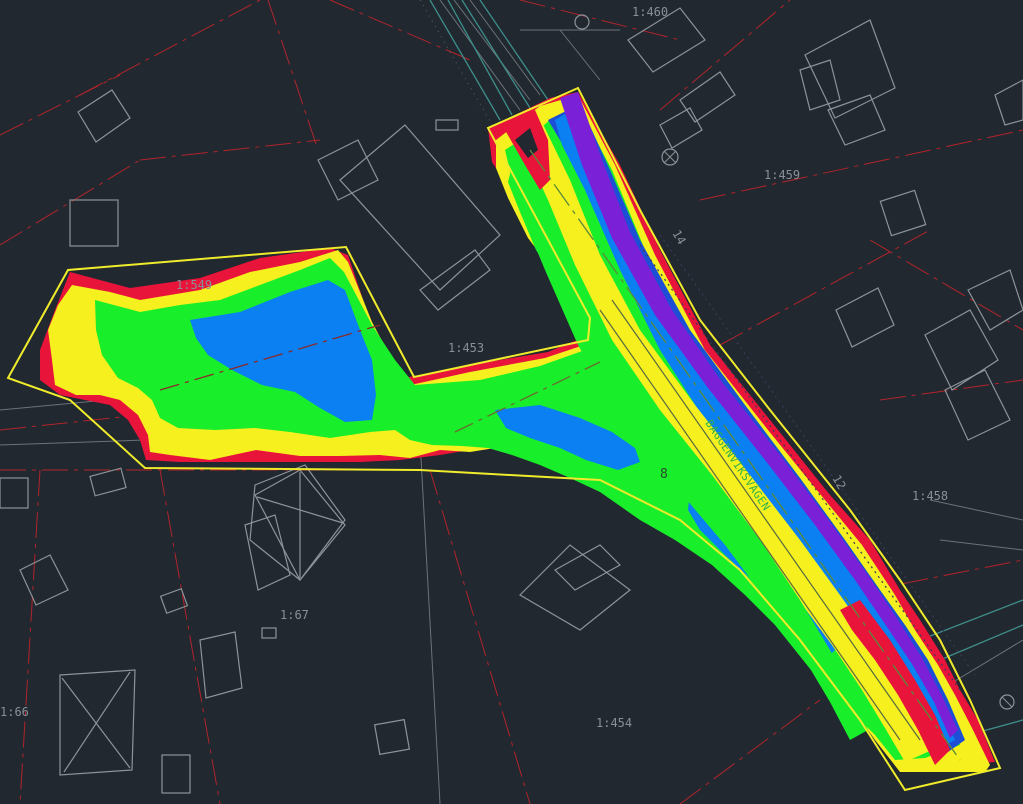  What do you see at coordinates (664, 474) in the screenshot?
I see `mark-8: 8` at bounding box center [664, 474].